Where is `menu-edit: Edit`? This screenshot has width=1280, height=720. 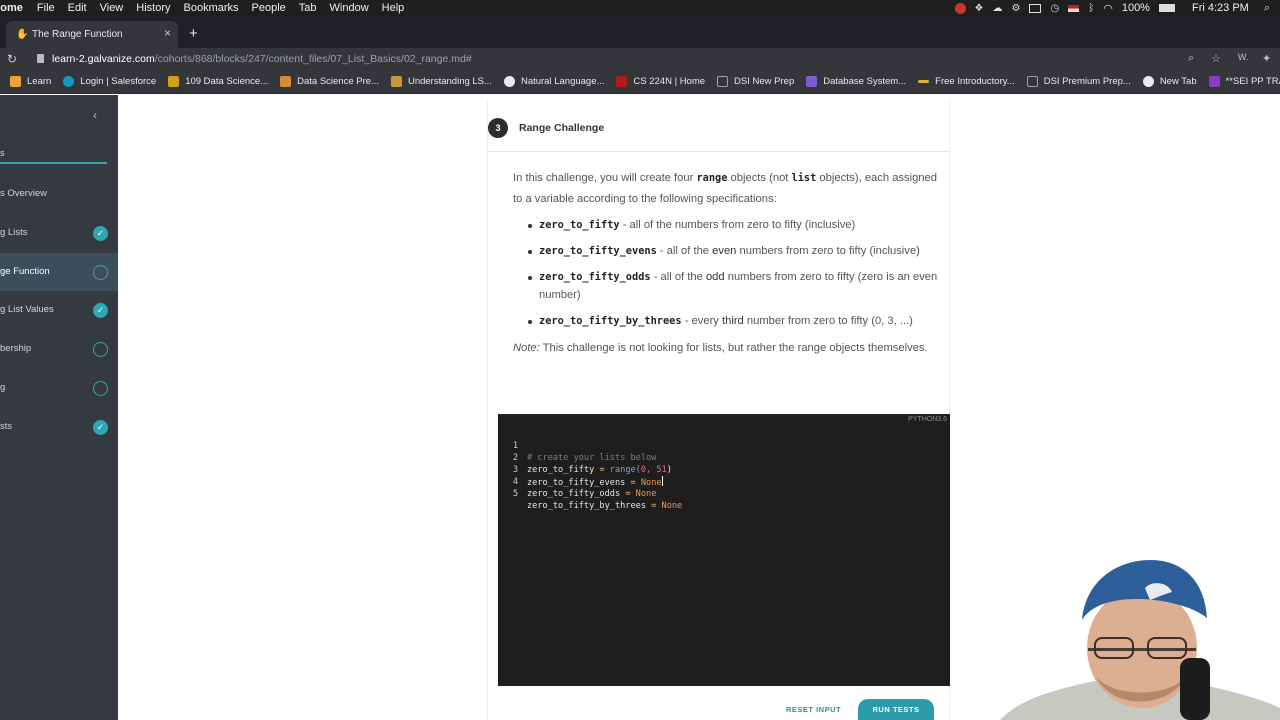 menu-edit: Edit is located at coordinates (77, 8).